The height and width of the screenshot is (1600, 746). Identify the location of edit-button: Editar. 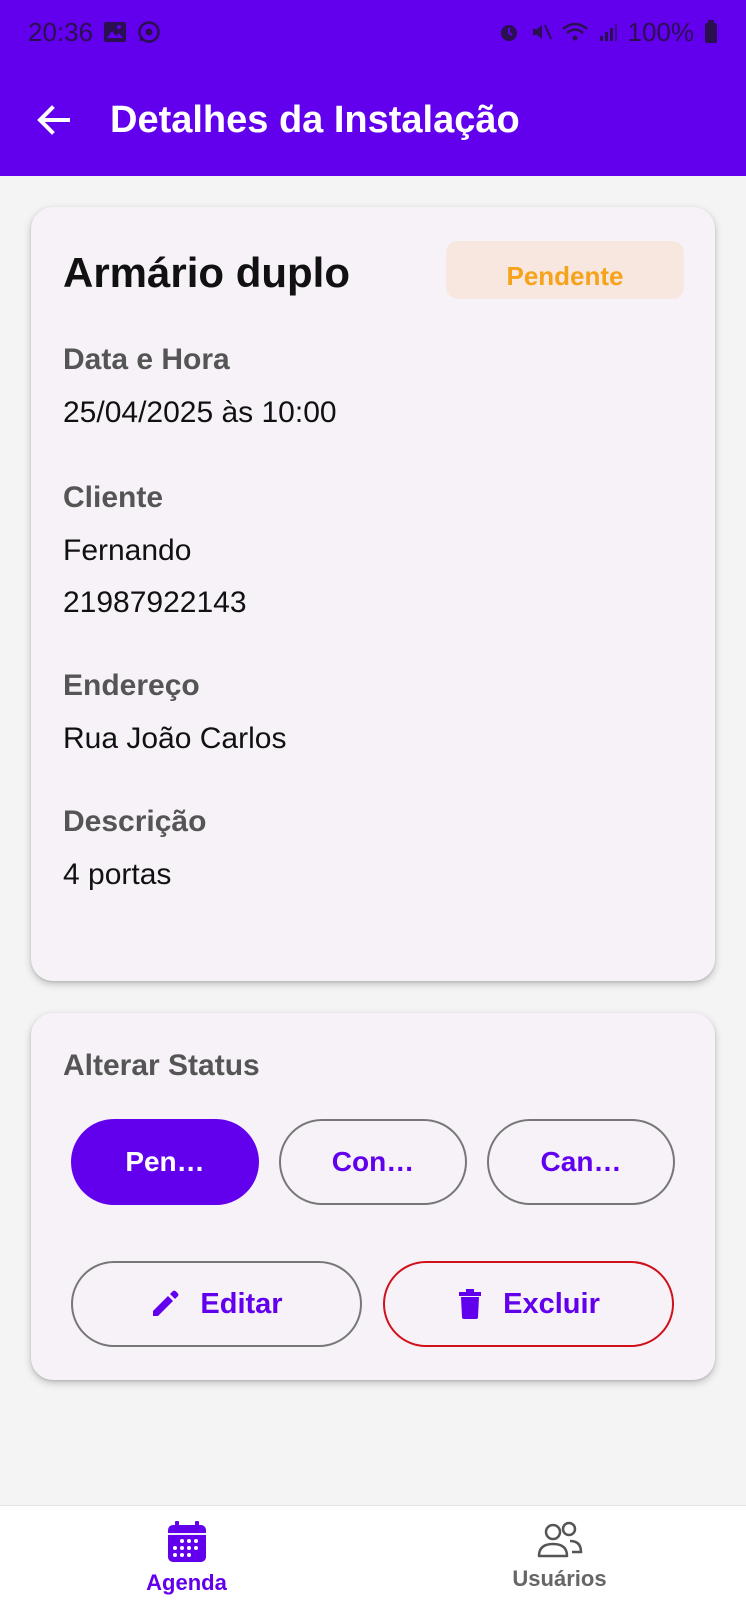
(216, 1304).